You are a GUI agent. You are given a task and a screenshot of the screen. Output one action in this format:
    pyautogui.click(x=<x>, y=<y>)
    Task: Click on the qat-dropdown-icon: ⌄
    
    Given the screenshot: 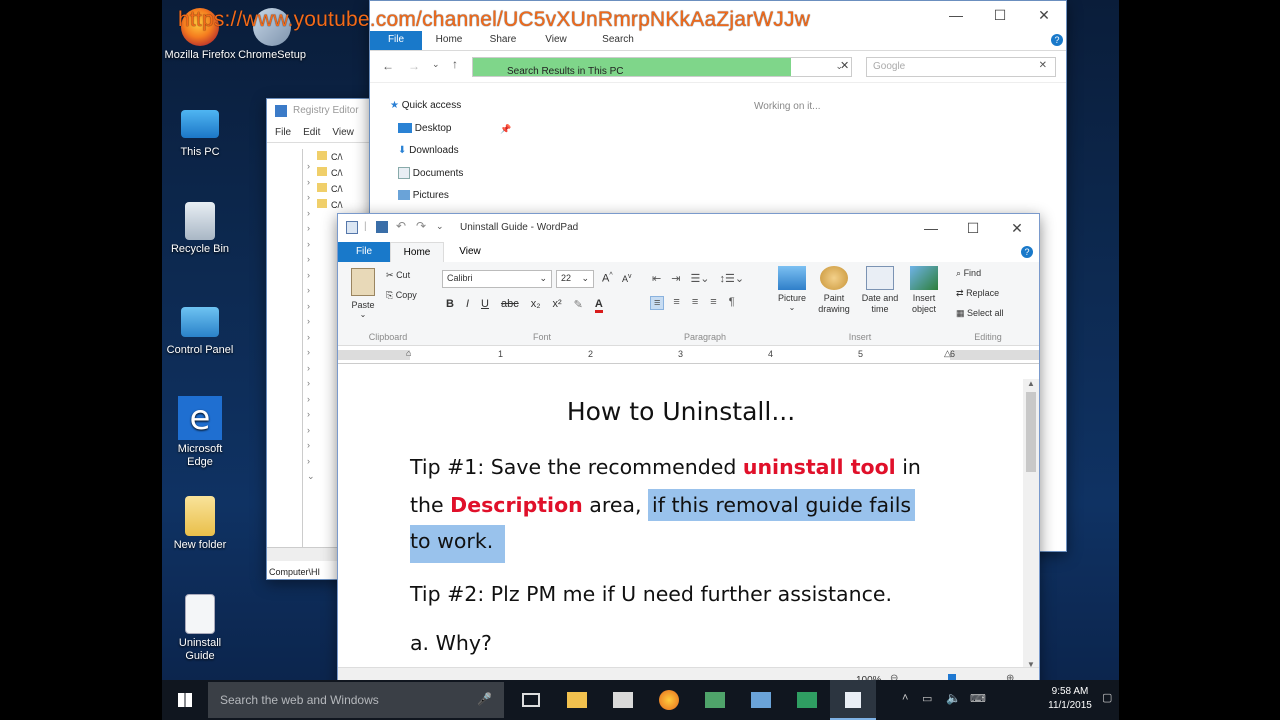 What is the action you would take?
    pyautogui.click(x=440, y=226)
    